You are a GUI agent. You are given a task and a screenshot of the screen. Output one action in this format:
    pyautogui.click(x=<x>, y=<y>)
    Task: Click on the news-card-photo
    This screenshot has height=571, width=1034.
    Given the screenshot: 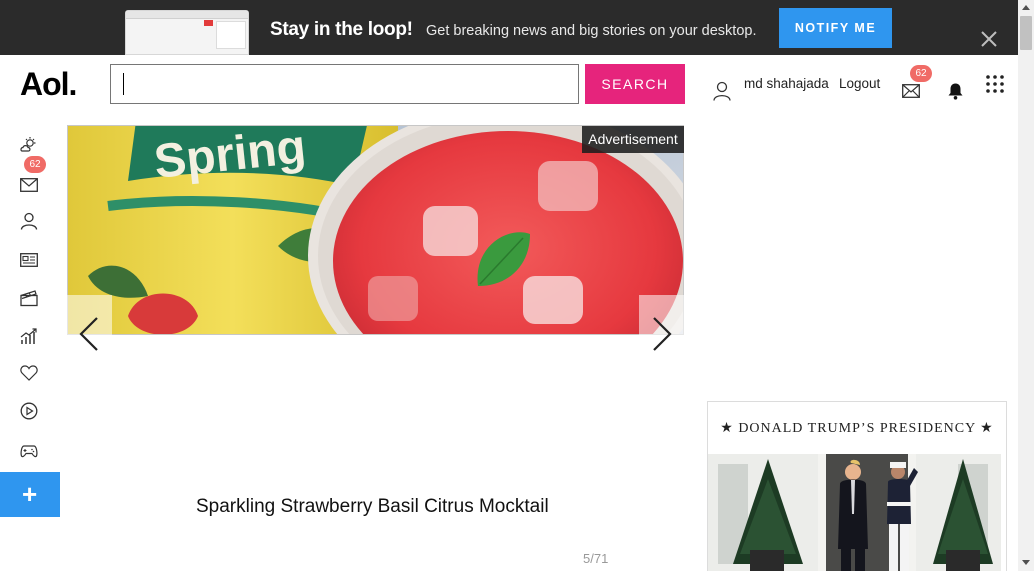 What is the action you would take?
    pyautogui.click(x=854, y=512)
    